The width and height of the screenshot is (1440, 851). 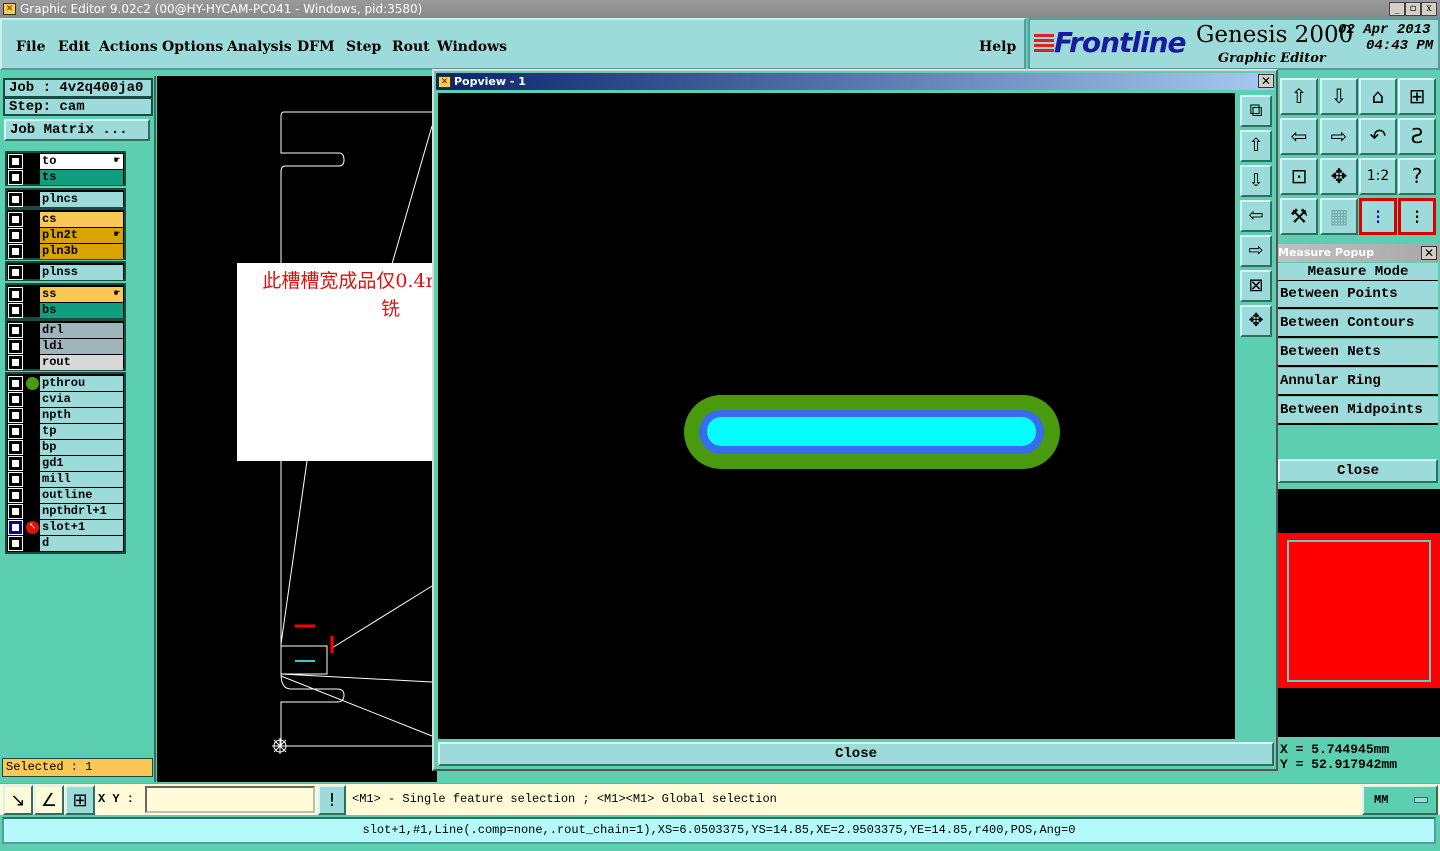 What do you see at coordinates (1358, 471) in the screenshot?
I see `measure-close-button: Close` at bounding box center [1358, 471].